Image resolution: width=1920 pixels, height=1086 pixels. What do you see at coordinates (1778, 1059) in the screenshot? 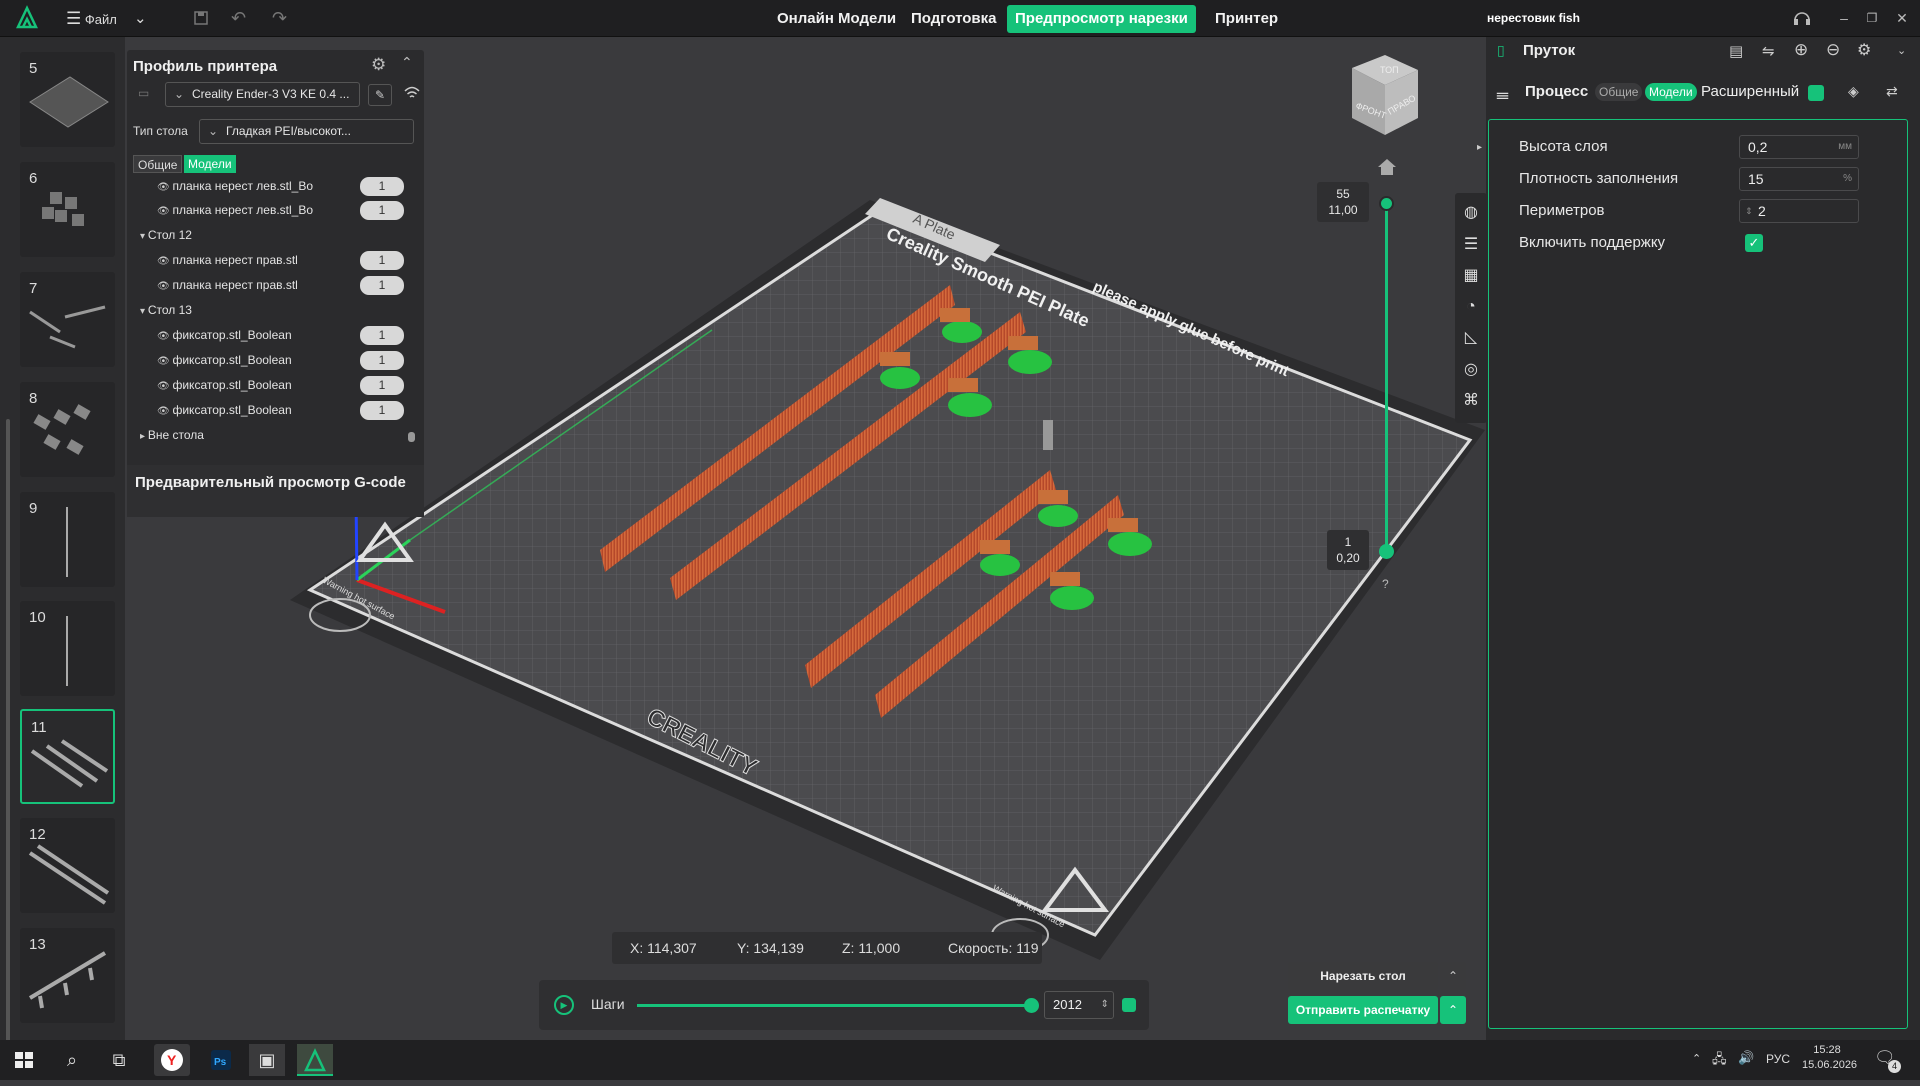
I see `language-indicator: РУС` at bounding box center [1778, 1059].